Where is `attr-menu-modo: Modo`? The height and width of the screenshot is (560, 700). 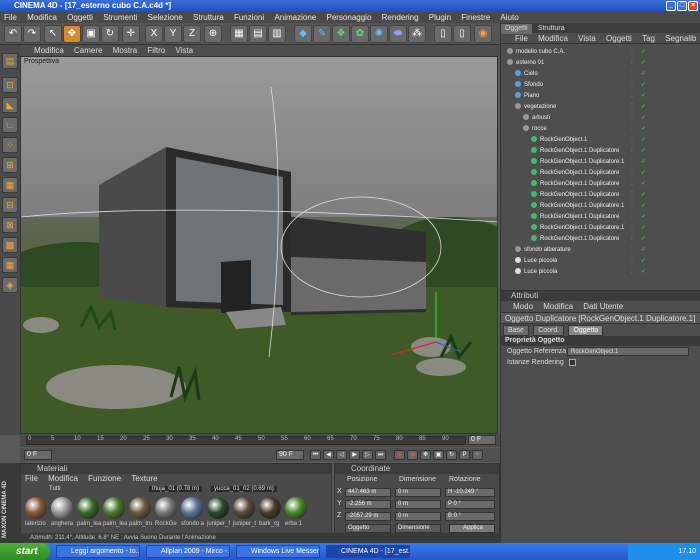
attr-menu-modo: Modo is located at coordinates (523, 306).